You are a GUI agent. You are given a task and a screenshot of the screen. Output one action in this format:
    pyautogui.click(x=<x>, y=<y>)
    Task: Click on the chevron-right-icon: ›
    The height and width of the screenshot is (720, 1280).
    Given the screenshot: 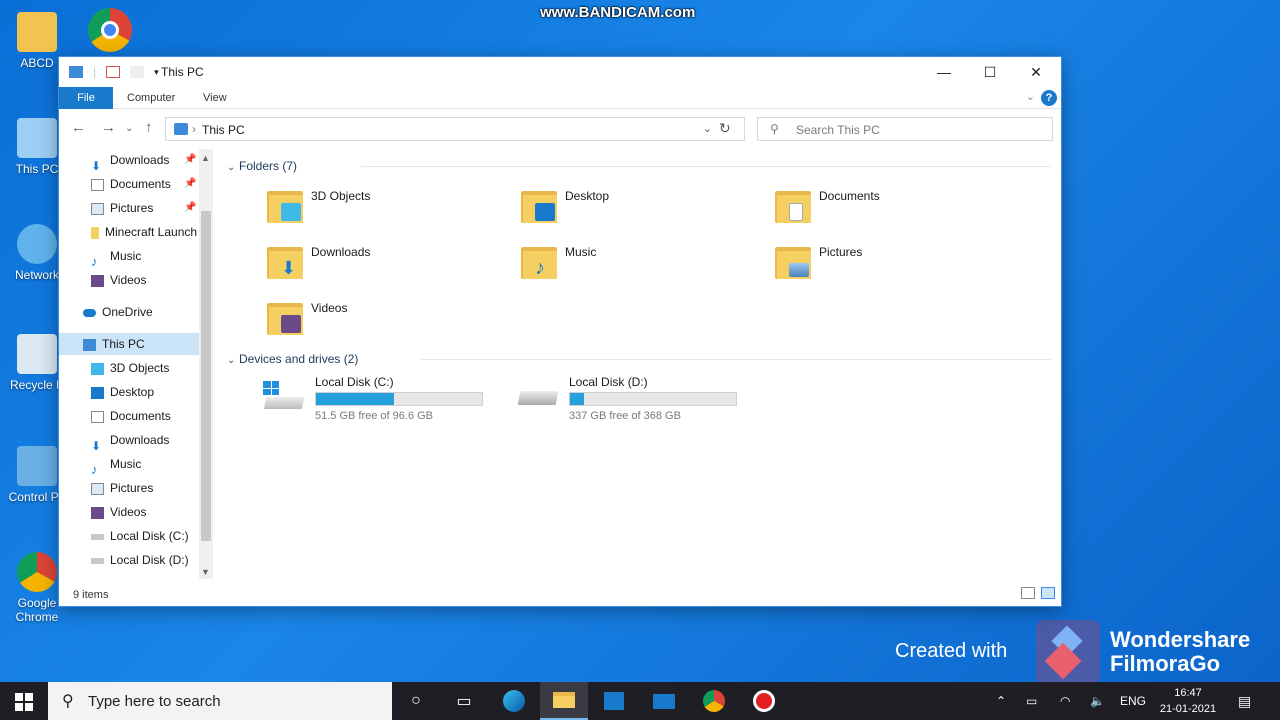 What is the action you would take?
    pyautogui.click(x=194, y=129)
    